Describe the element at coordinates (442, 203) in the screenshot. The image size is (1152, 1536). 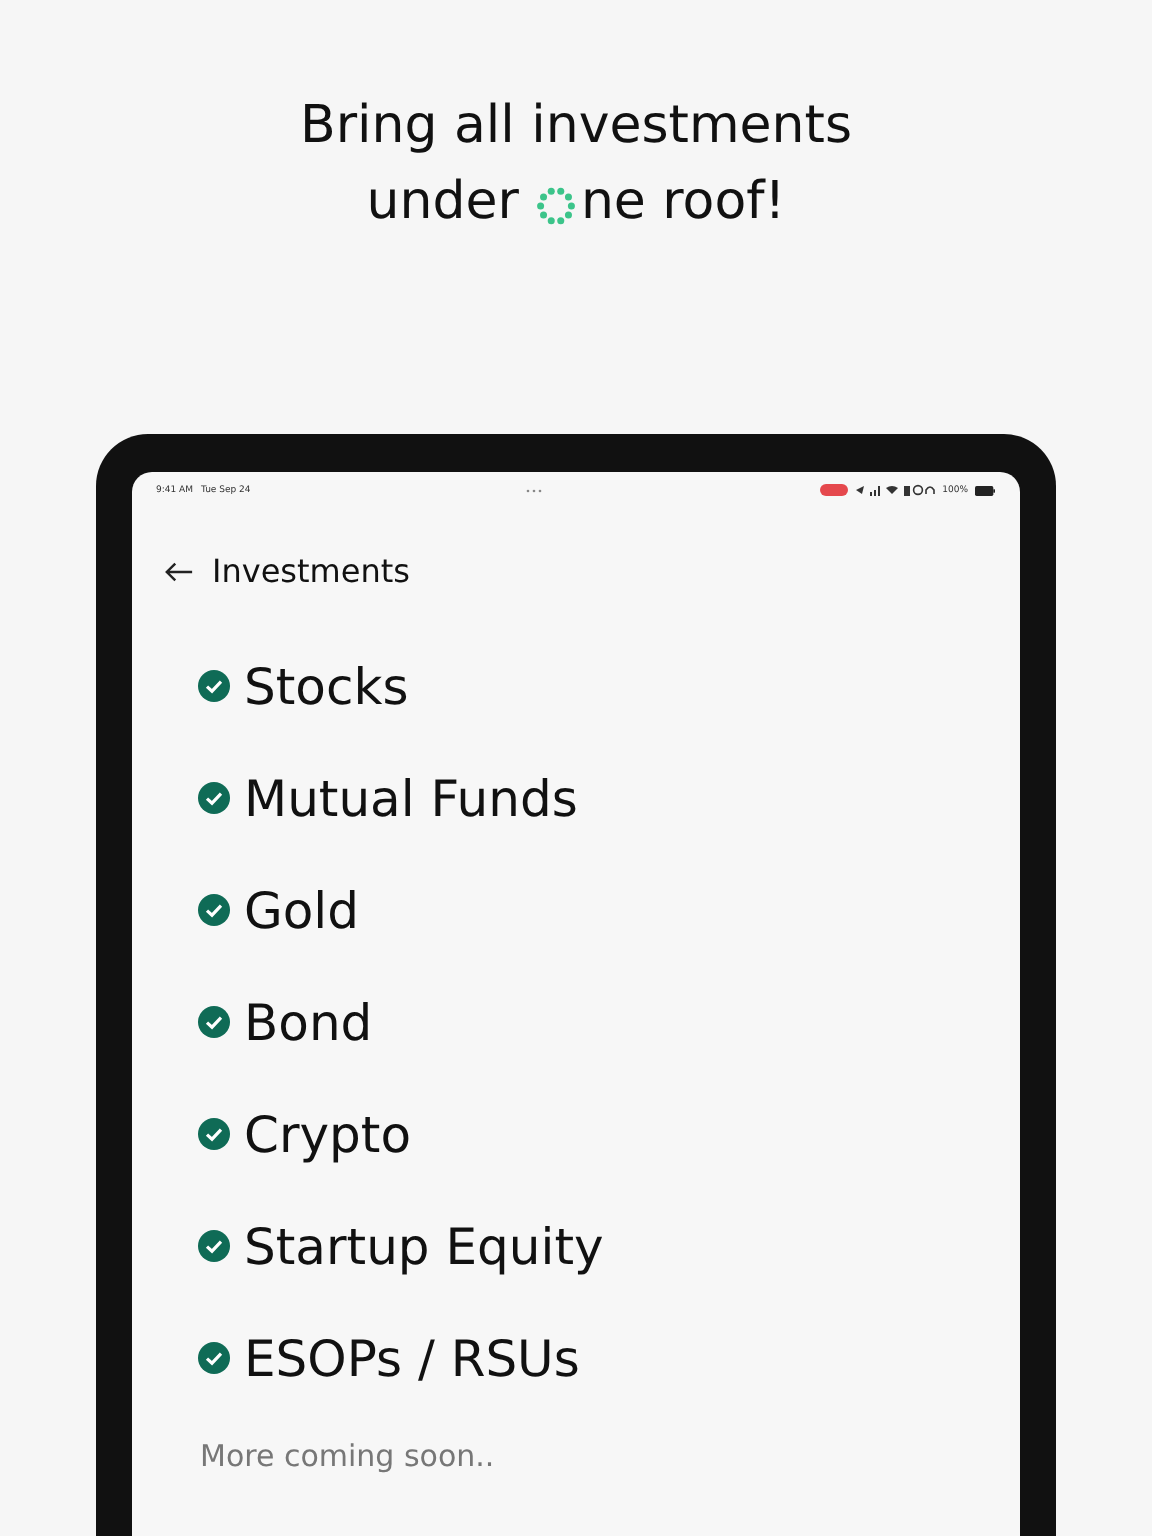
I see `headline: under` at that location.